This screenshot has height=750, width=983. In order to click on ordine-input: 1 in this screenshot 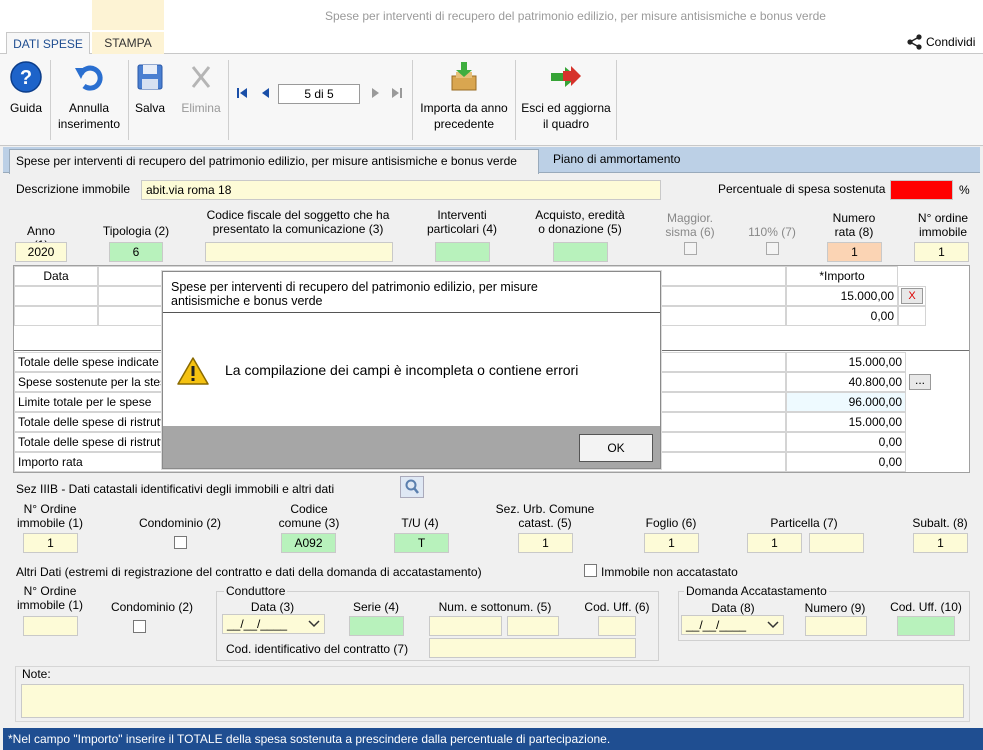, I will do `click(941, 252)`.